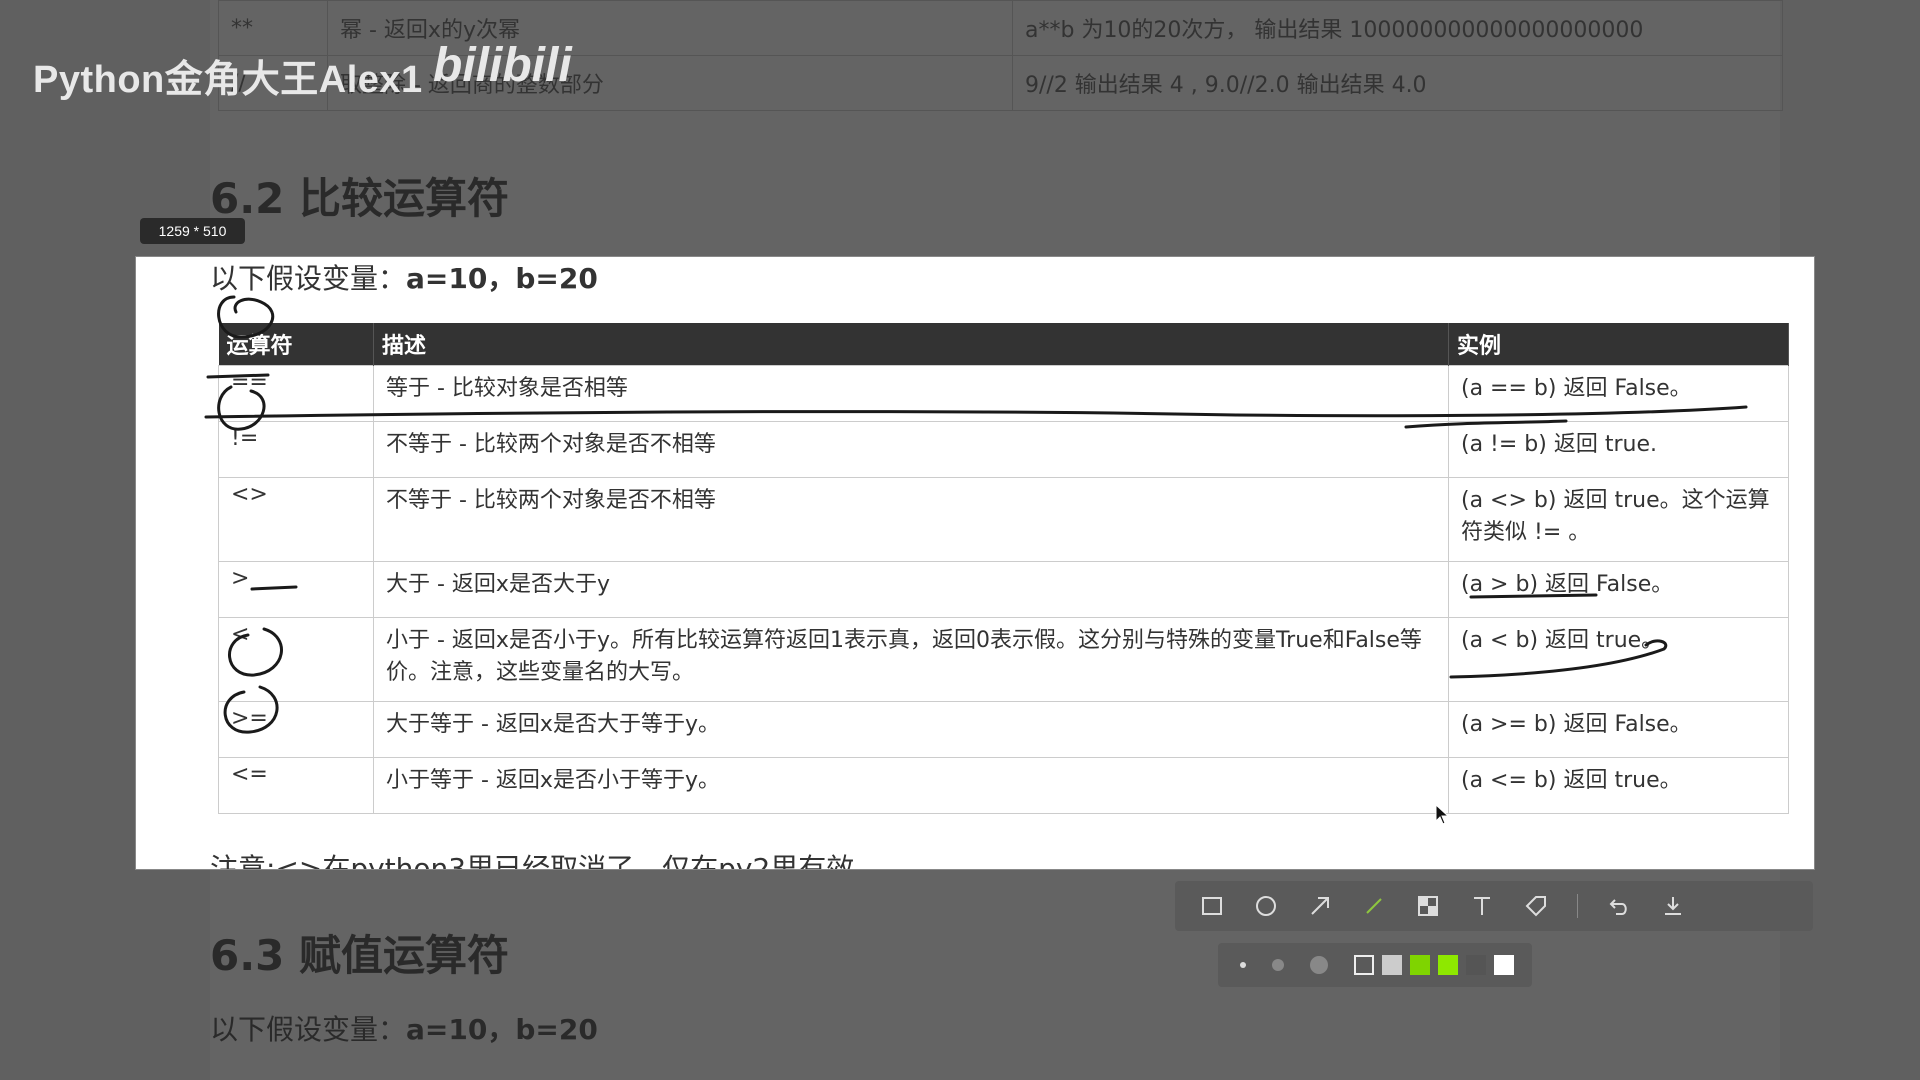  I want to click on desc-cell: 大于等于 - 返回x是否大于等于y。, so click(911, 729).